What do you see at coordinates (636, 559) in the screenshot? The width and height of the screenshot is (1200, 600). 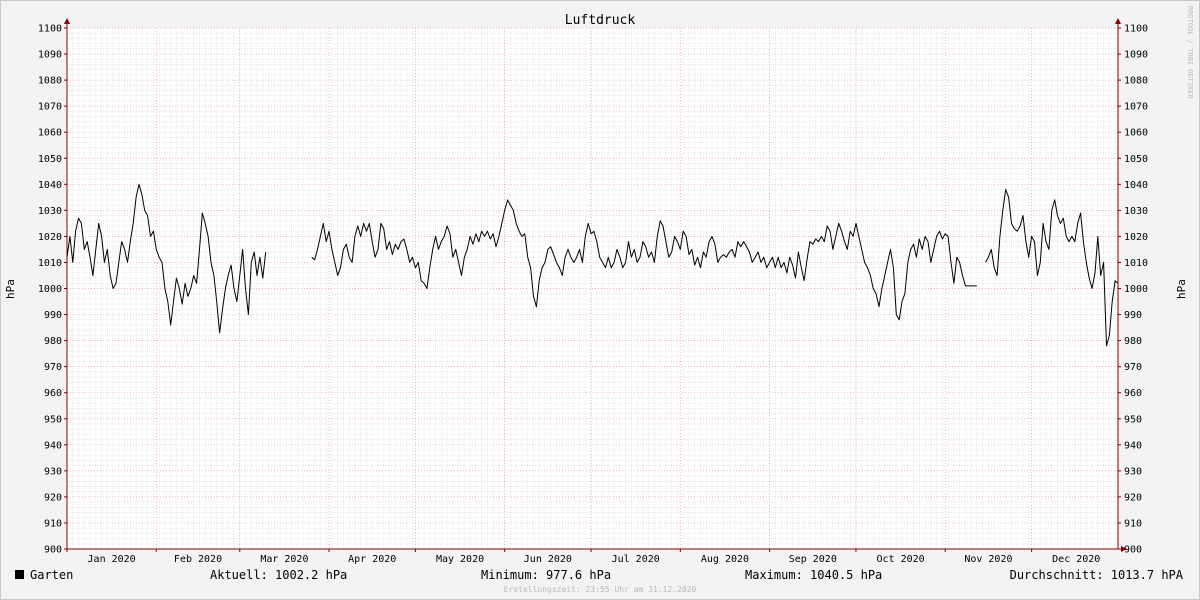 I see `x-tick-label: Jul 2020` at bounding box center [636, 559].